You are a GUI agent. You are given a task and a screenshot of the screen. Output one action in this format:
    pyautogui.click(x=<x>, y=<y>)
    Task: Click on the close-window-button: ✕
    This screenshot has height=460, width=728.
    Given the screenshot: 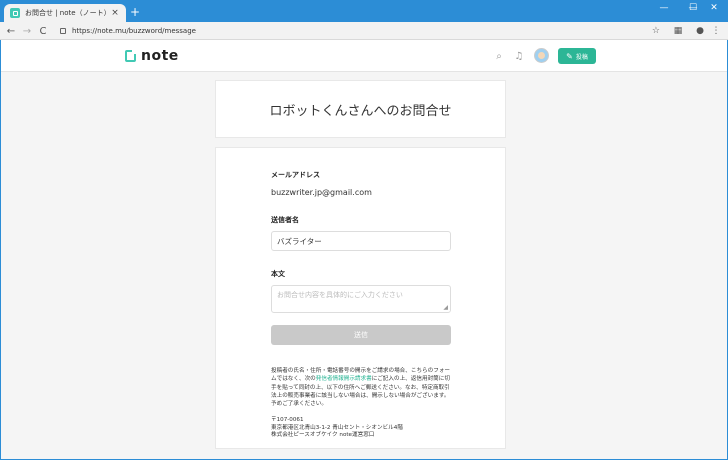 What is the action you would take?
    pyautogui.click(x=714, y=8)
    